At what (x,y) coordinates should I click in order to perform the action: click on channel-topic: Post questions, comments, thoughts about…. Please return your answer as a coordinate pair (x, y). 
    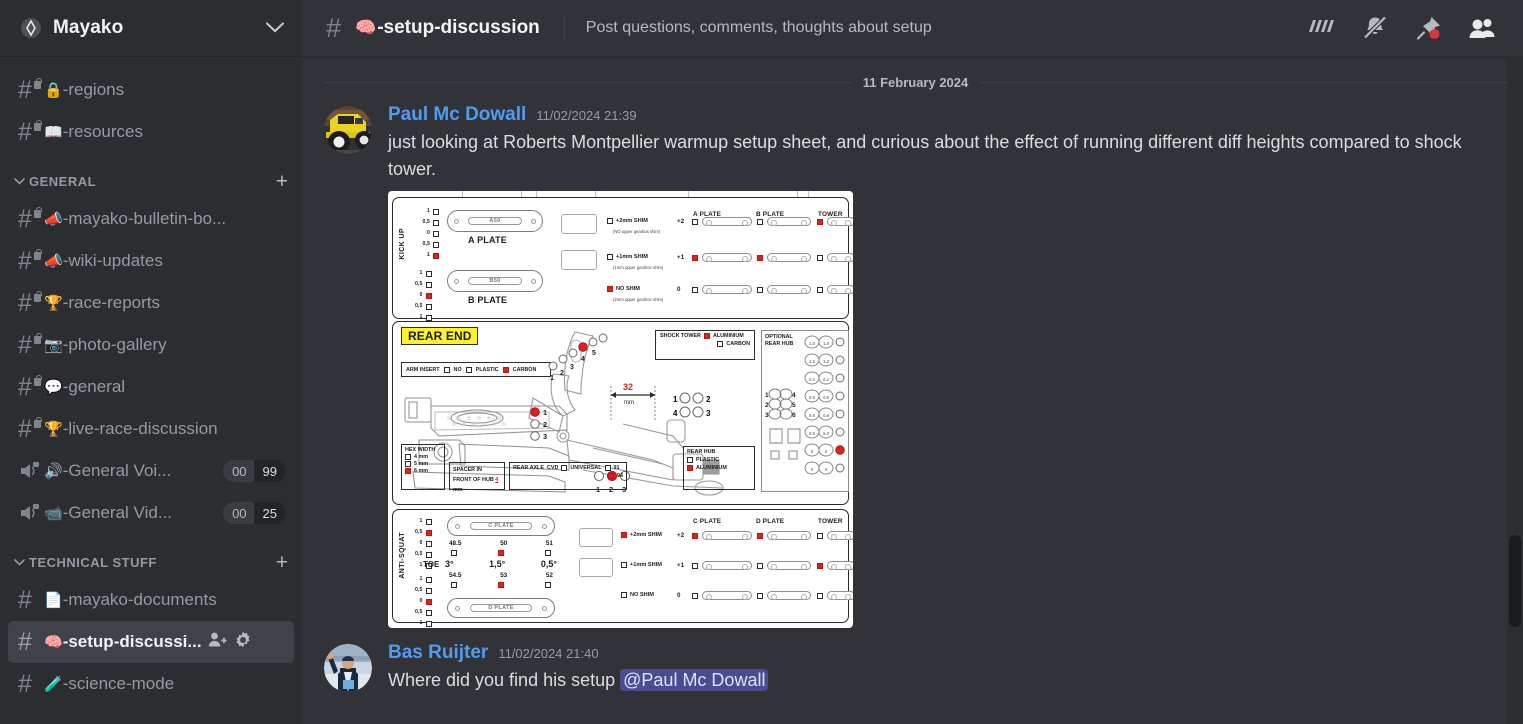
    Looking at the image, I should click on (758, 27).